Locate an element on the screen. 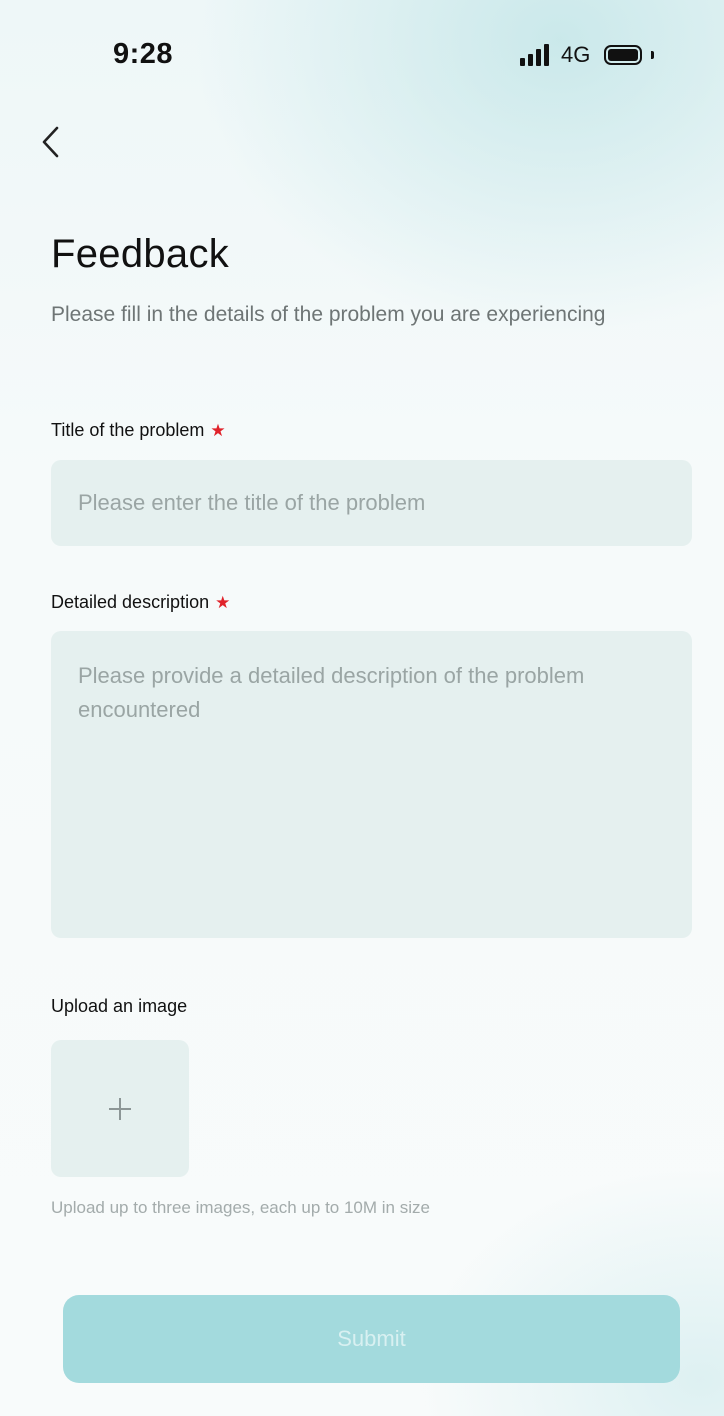 The width and height of the screenshot is (724, 1416). description-field-label-row: Detailed description ★ is located at coordinates (140, 602).